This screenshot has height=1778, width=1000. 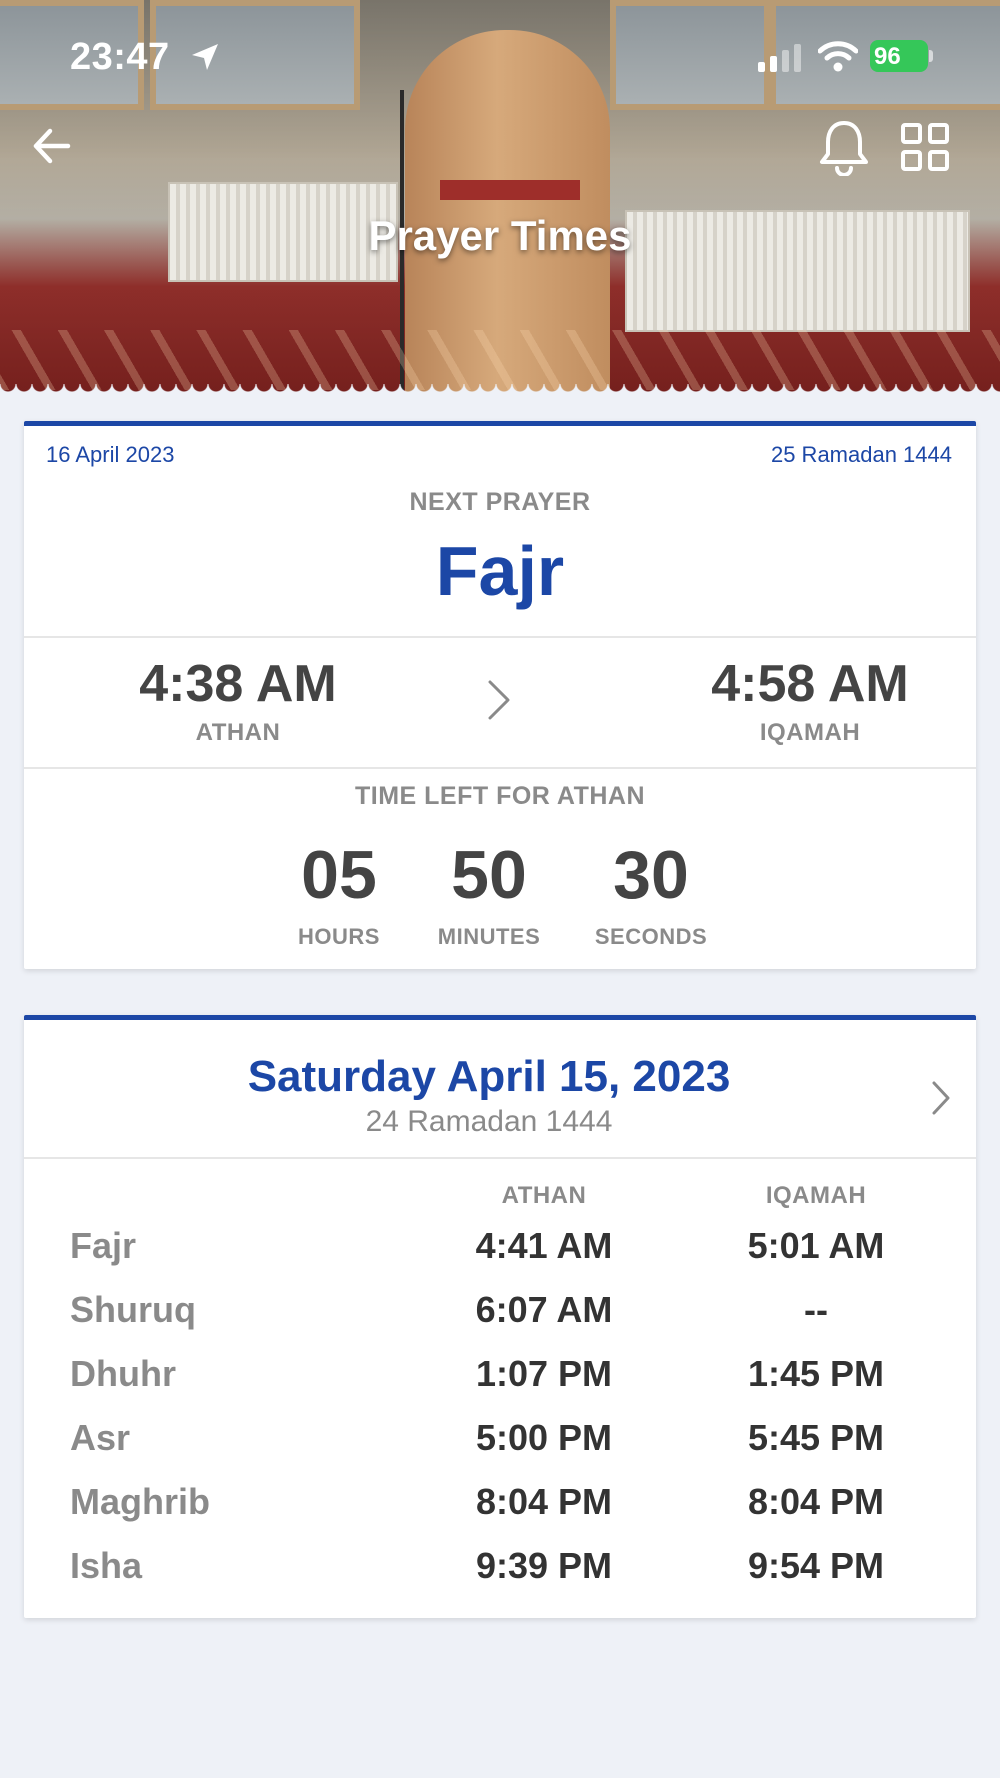 What do you see at coordinates (500, 391) in the screenshot?
I see `header-scalloped-edge` at bounding box center [500, 391].